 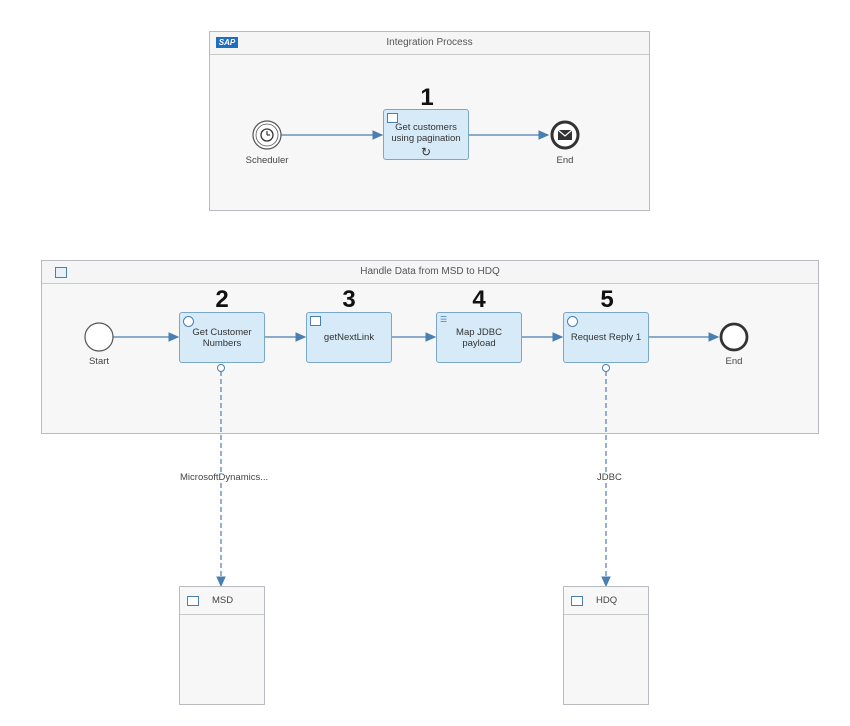 I want to click on script-icon, so click(x=315, y=321).